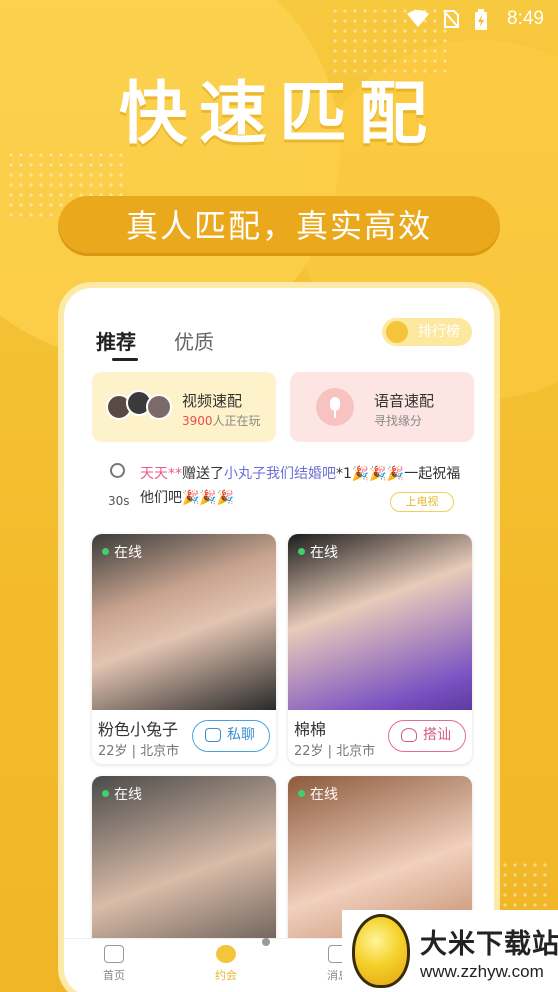  What do you see at coordinates (489, 944) in the screenshot?
I see `watermark-title: 大米下载站` at bounding box center [489, 944].